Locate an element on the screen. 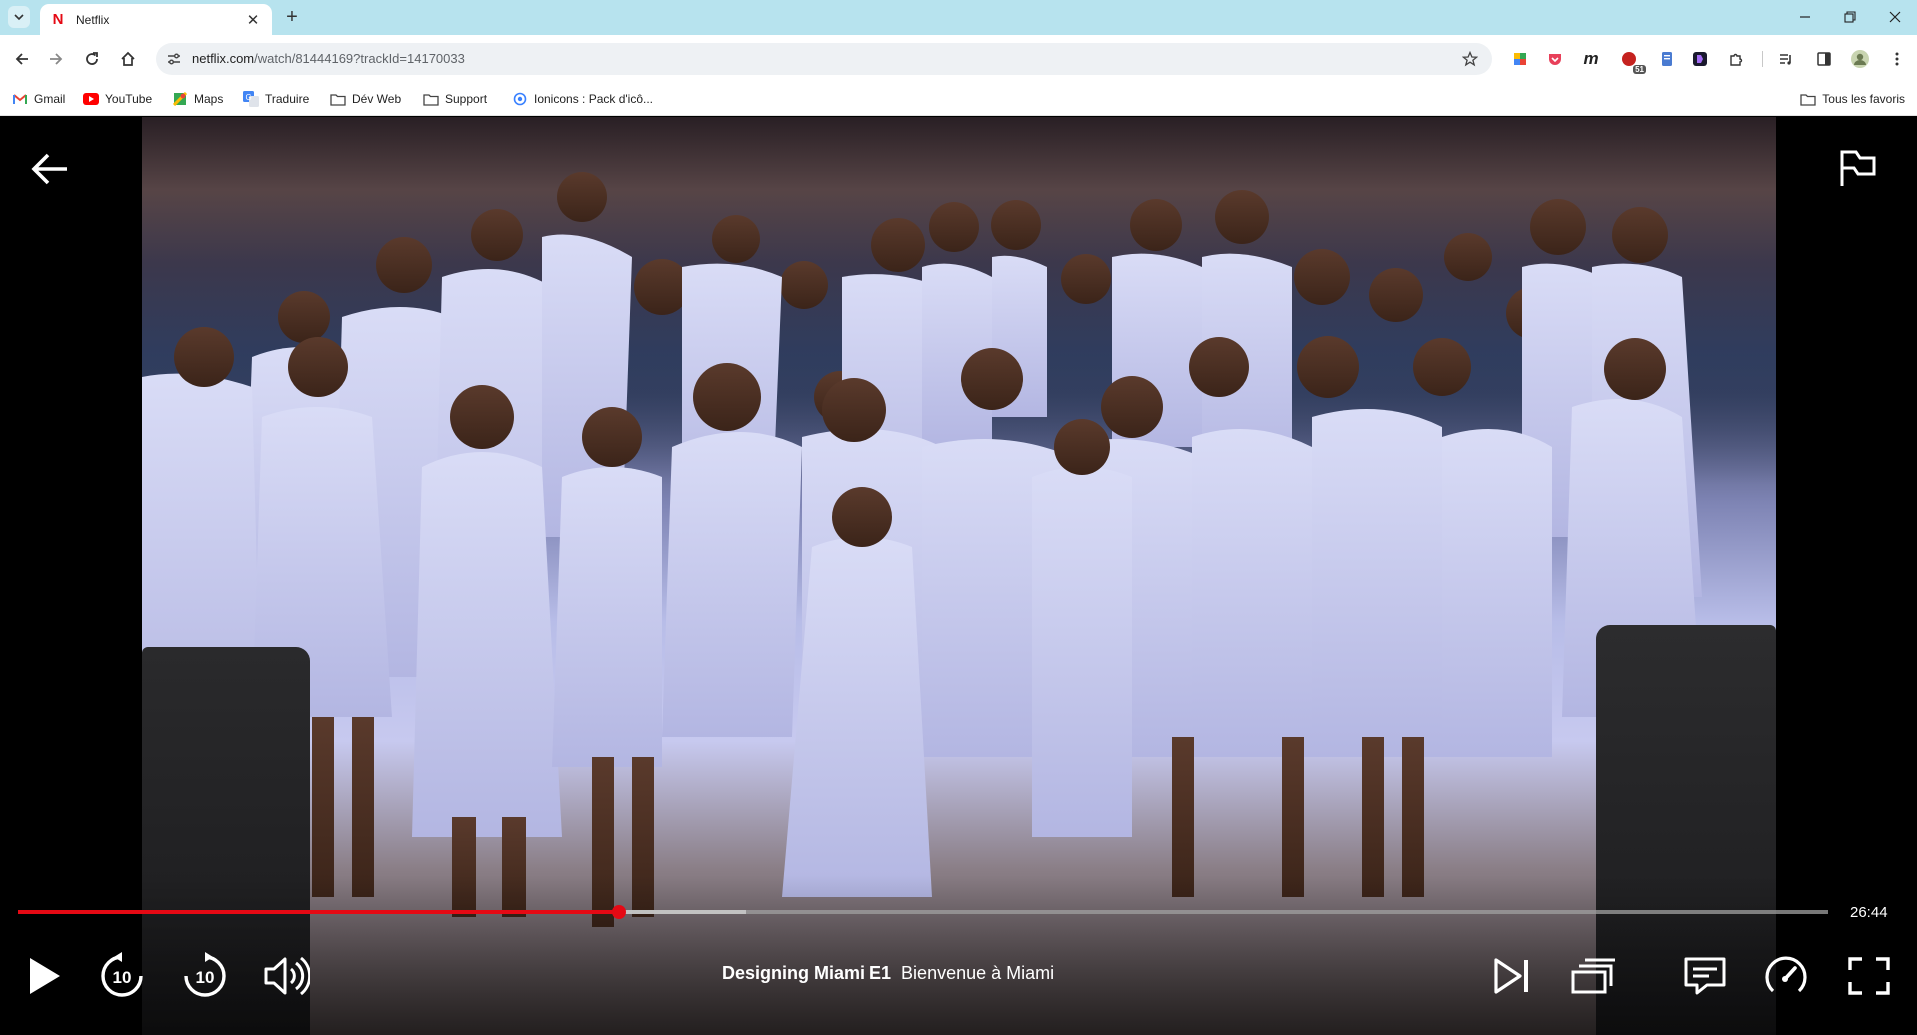 The height and width of the screenshot is (1035, 1917). forward-10-button: 10 is located at coordinates (205, 976).